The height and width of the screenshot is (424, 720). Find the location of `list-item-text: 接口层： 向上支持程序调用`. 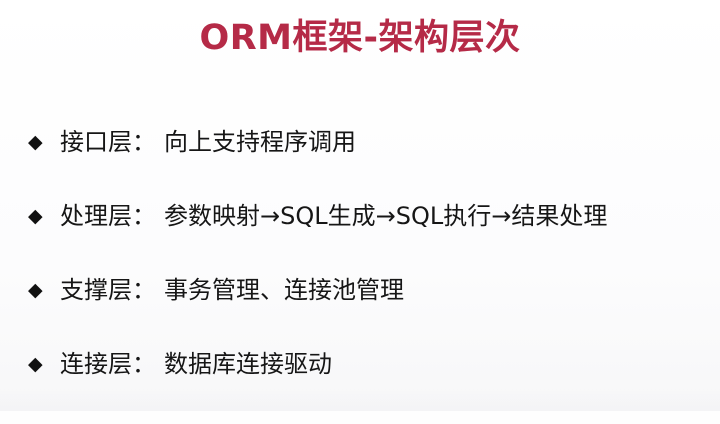

list-item-text: 接口层： 向上支持程序调用 is located at coordinates (208, 142).